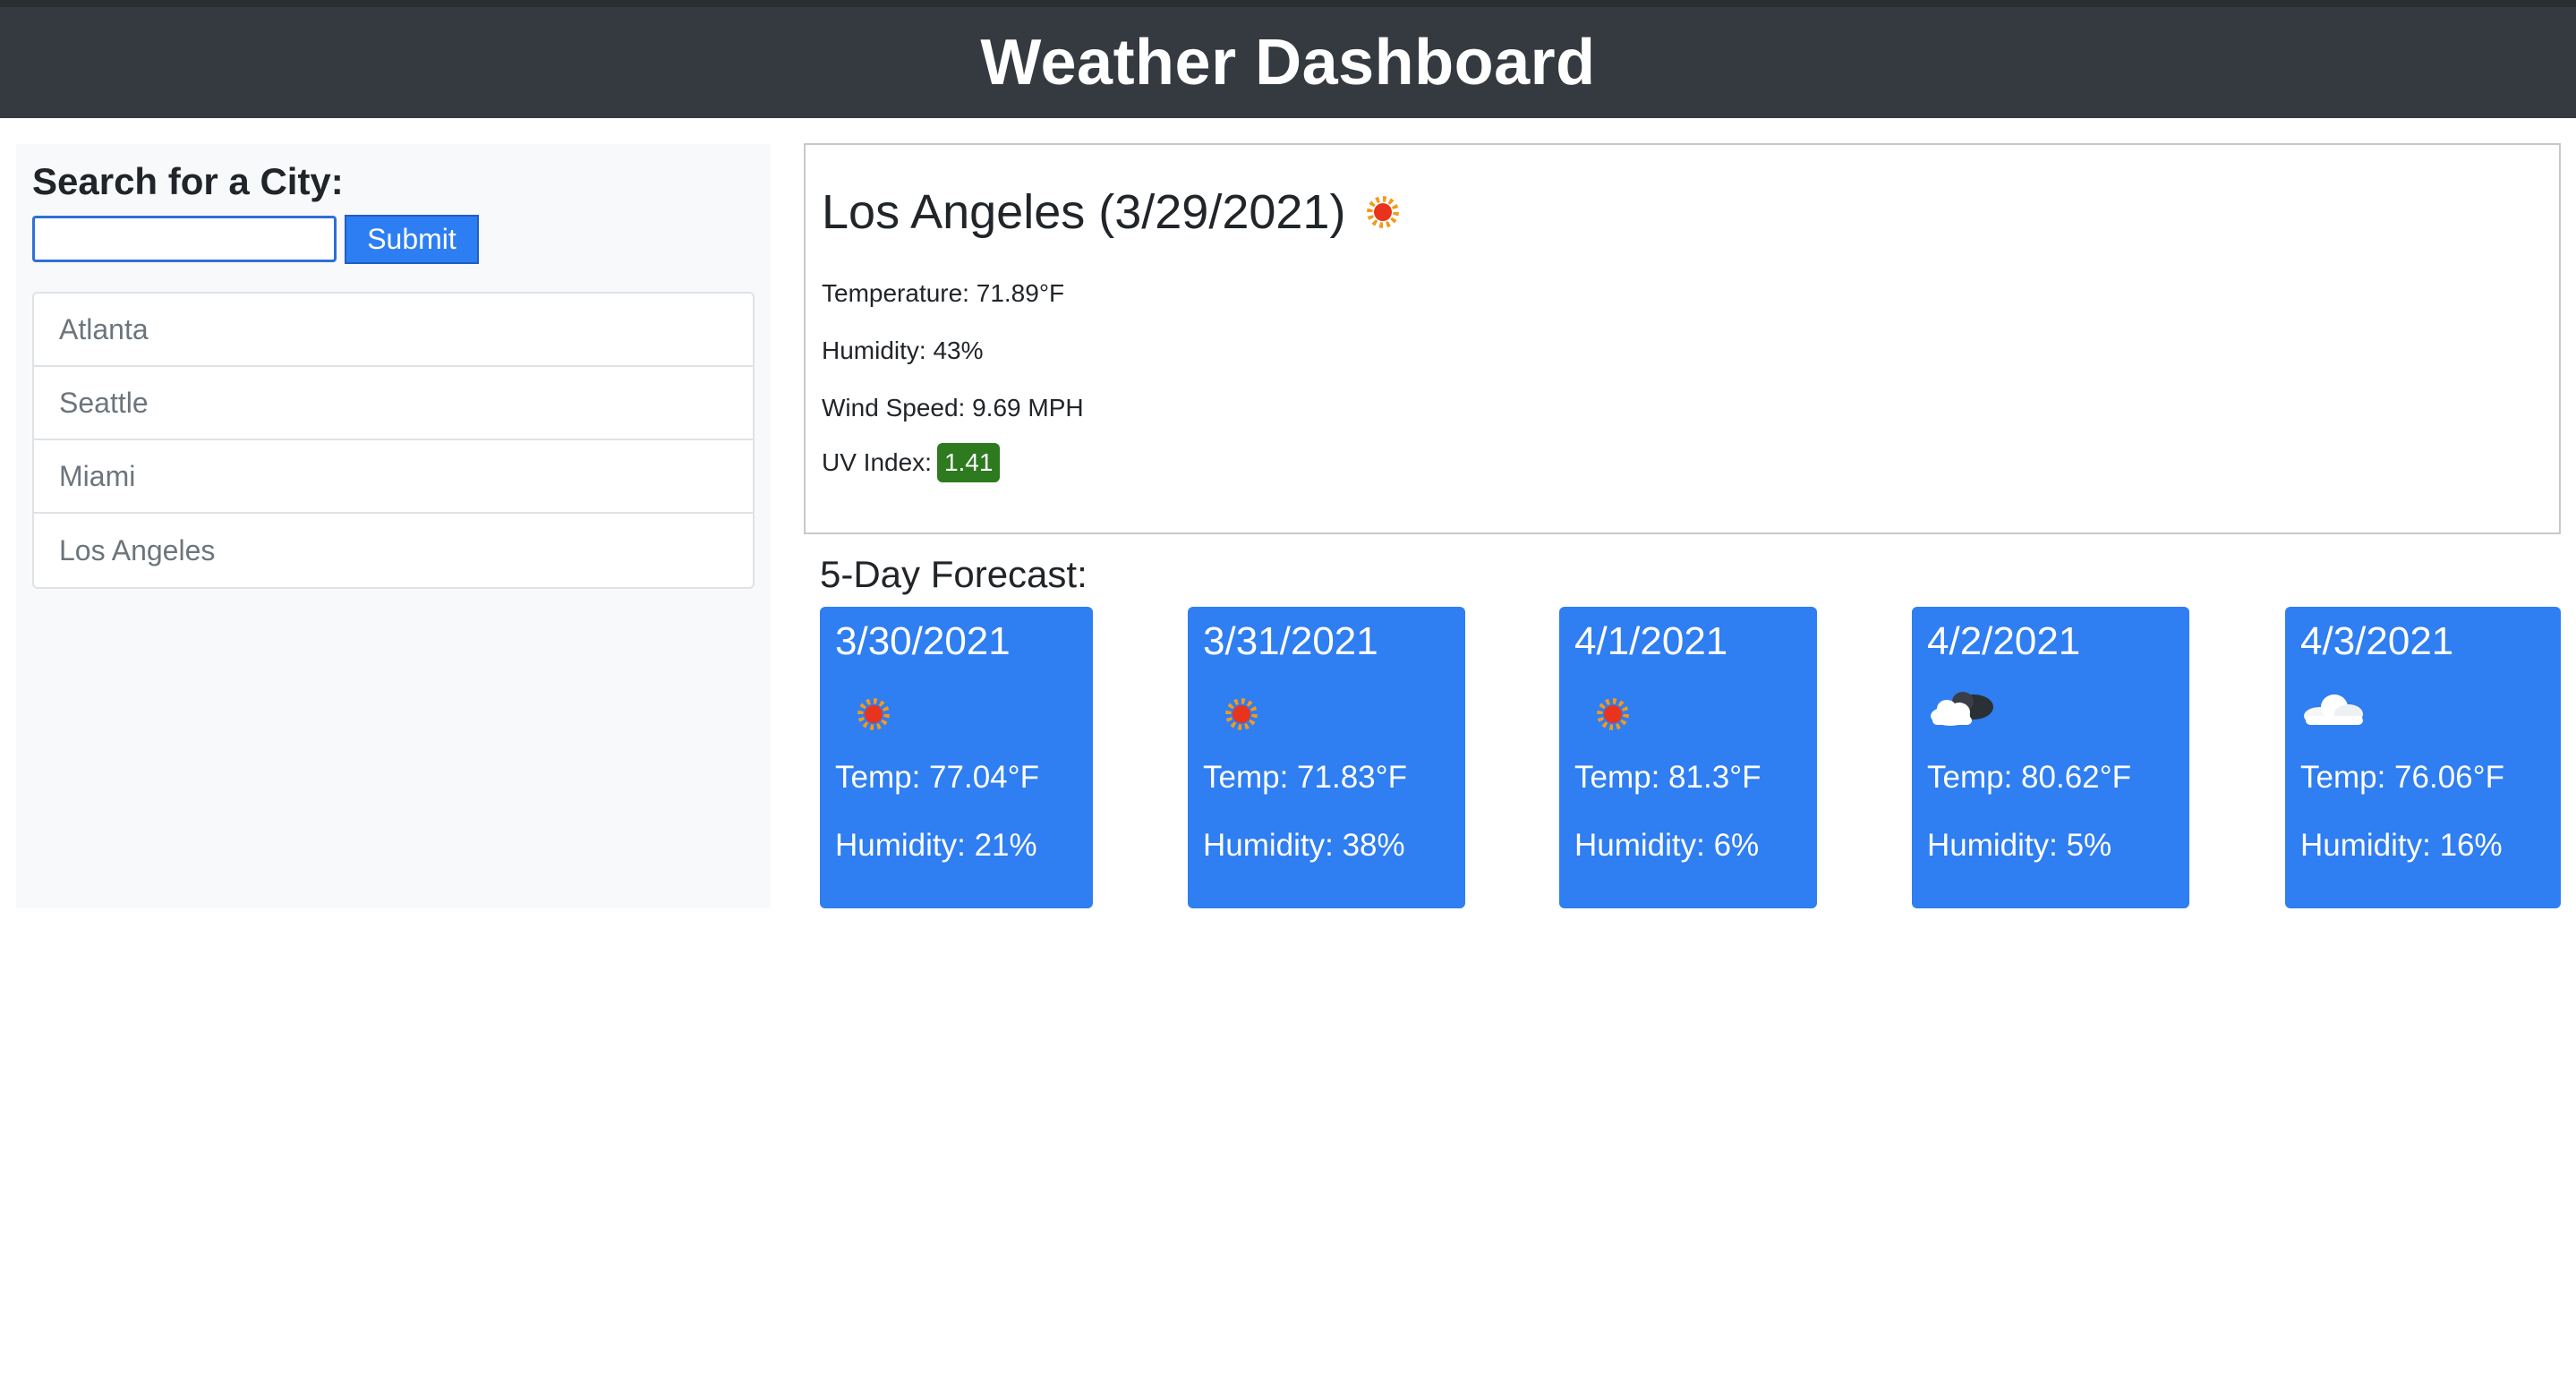 The height and width of the screenshot is (1380, 2576). What do you see at coordinates (188, 181) in the screenshot?
I see `search-label: Search for a City:` at bounding box center [188, 181].